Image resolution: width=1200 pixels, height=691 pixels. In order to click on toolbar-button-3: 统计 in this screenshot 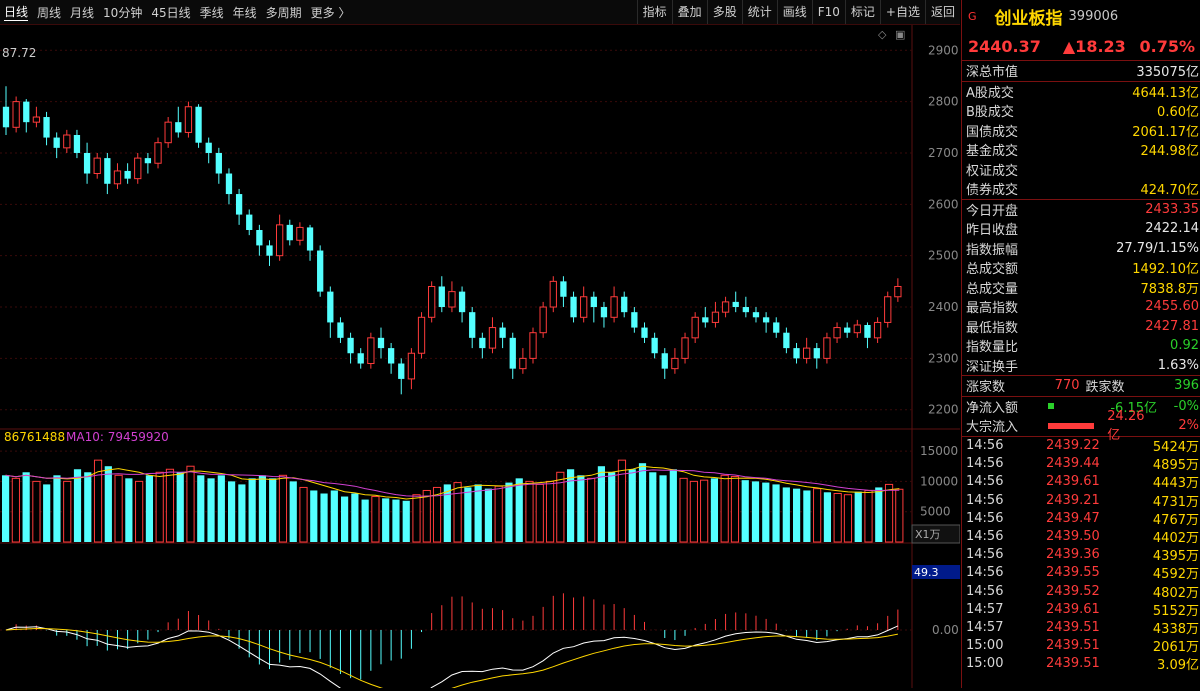, I will do `click(759, 12)`.